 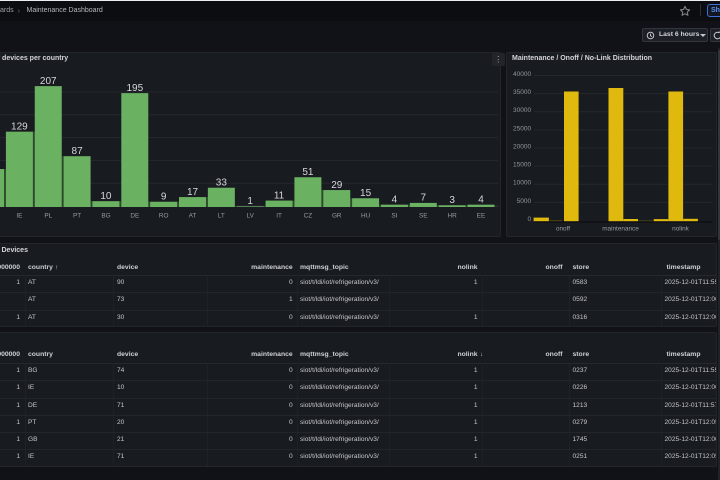 I want to click on svg-text: 7, so click(x=424, y=198).